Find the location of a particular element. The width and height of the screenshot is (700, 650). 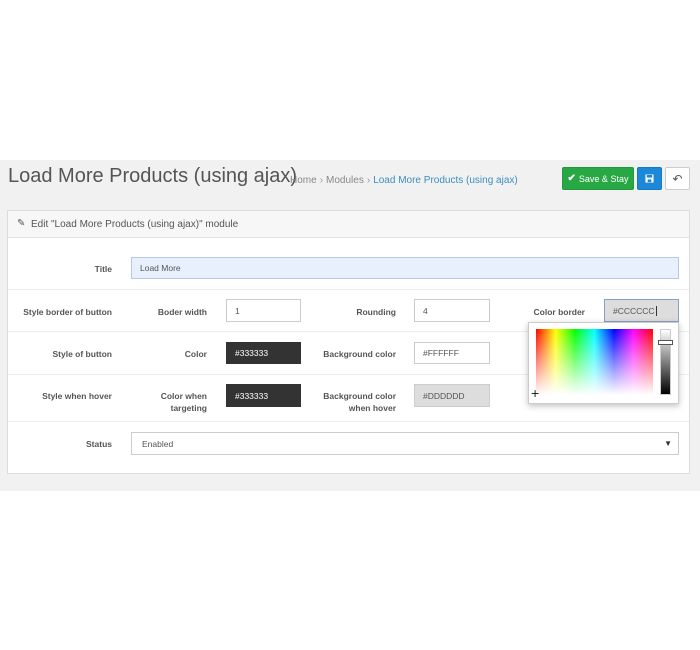

color-border-label: Color border is located at coordinates (559, 312).